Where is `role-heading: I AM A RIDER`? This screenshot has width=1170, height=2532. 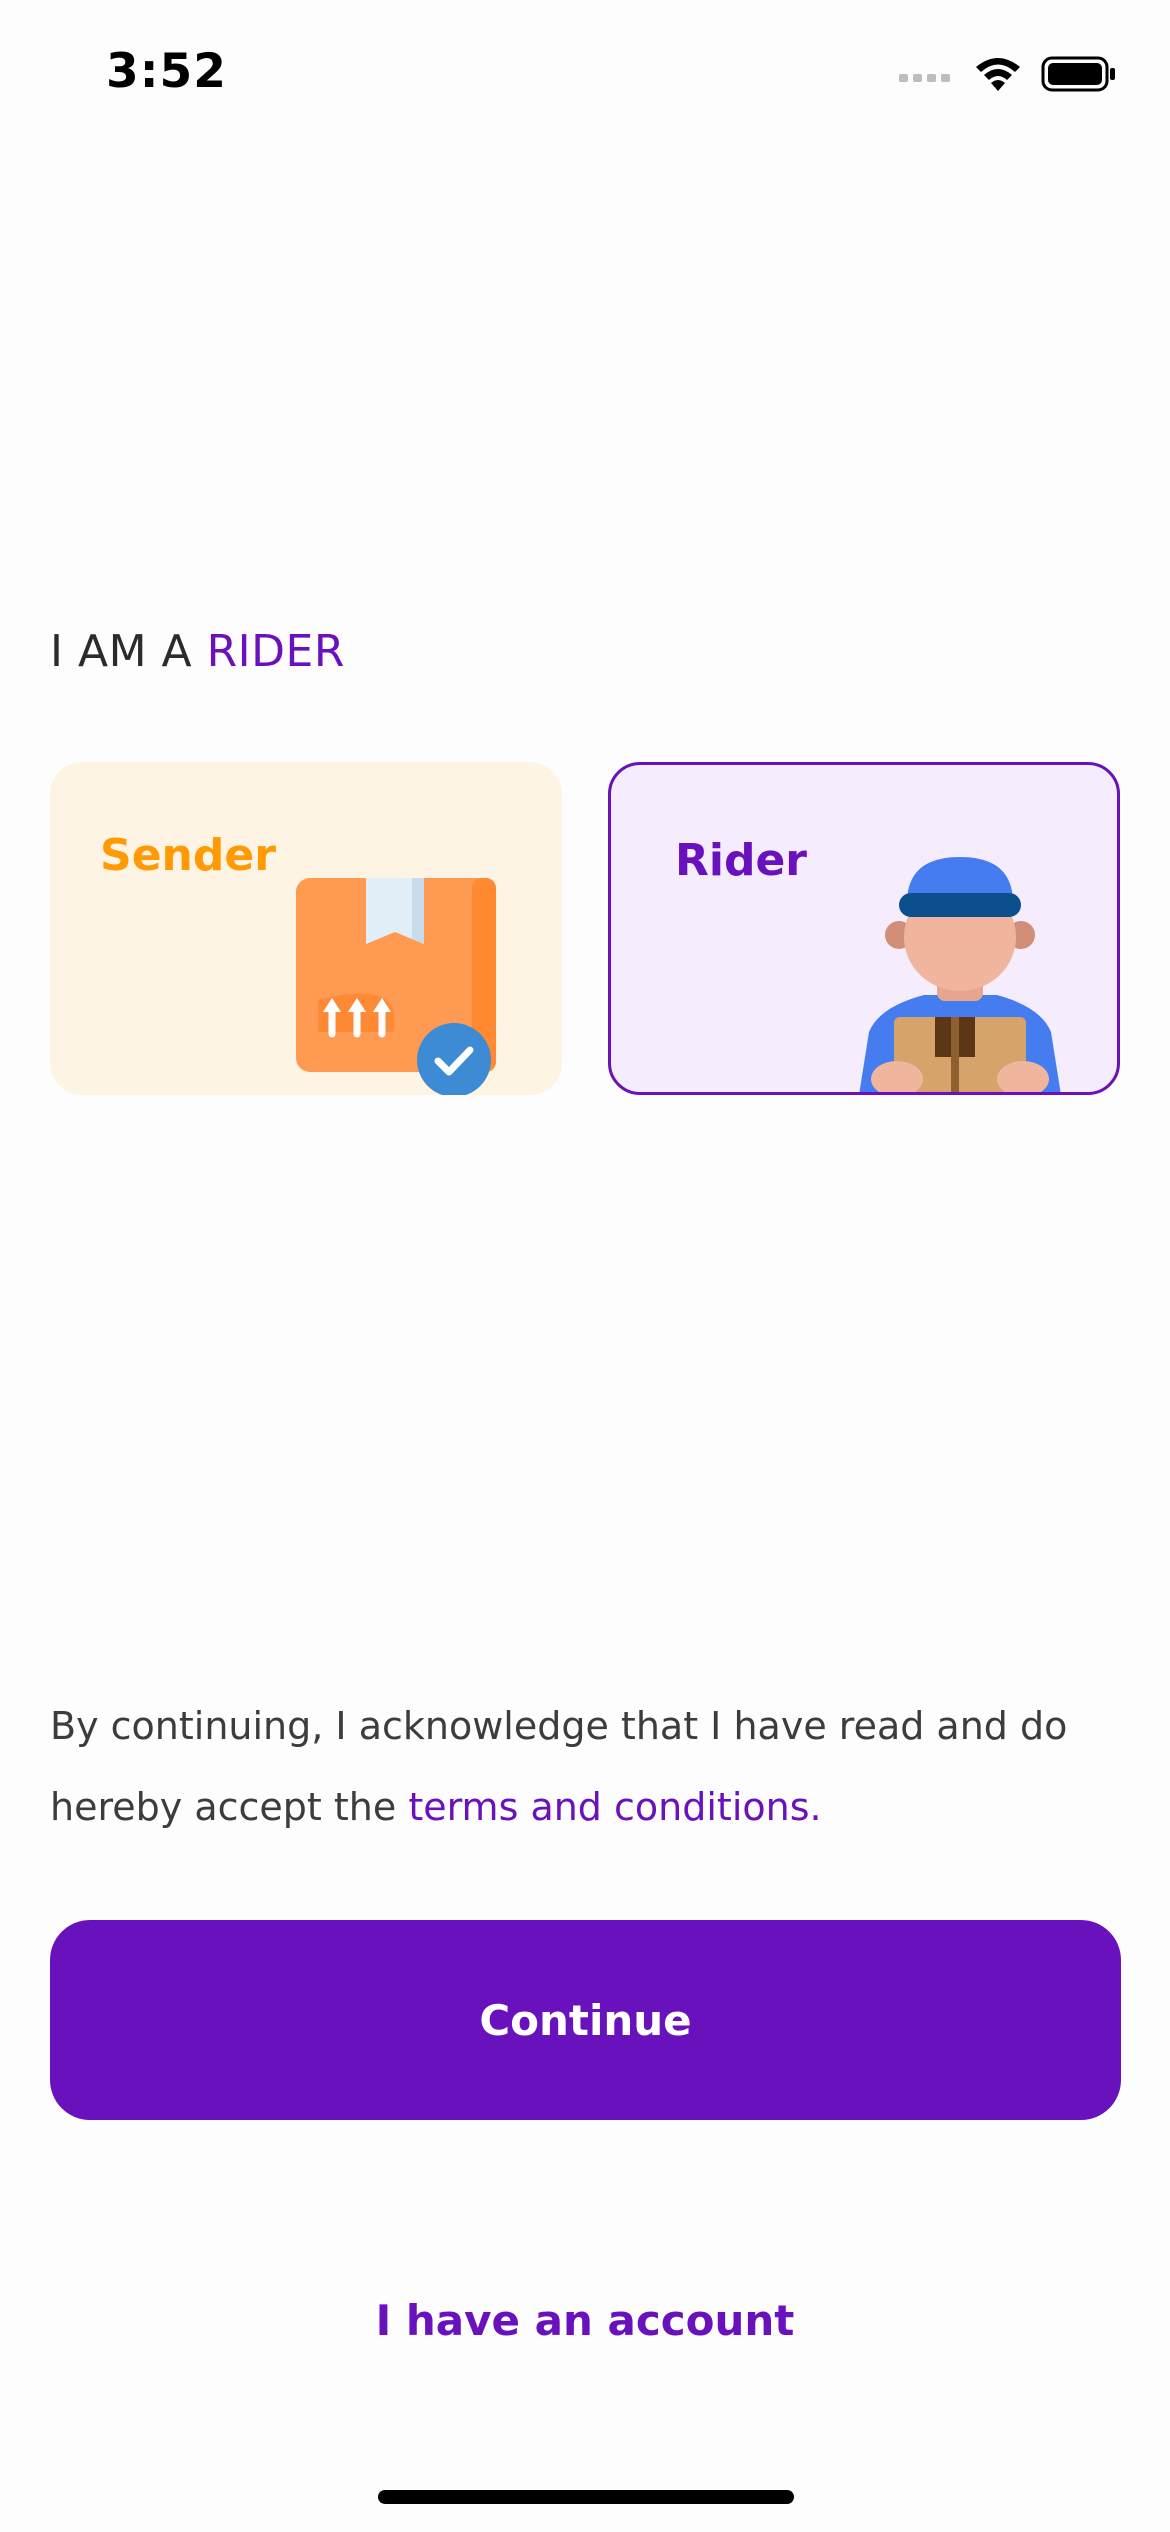 role-heading: I AM A RIDER is located at coordinates (197, 651).